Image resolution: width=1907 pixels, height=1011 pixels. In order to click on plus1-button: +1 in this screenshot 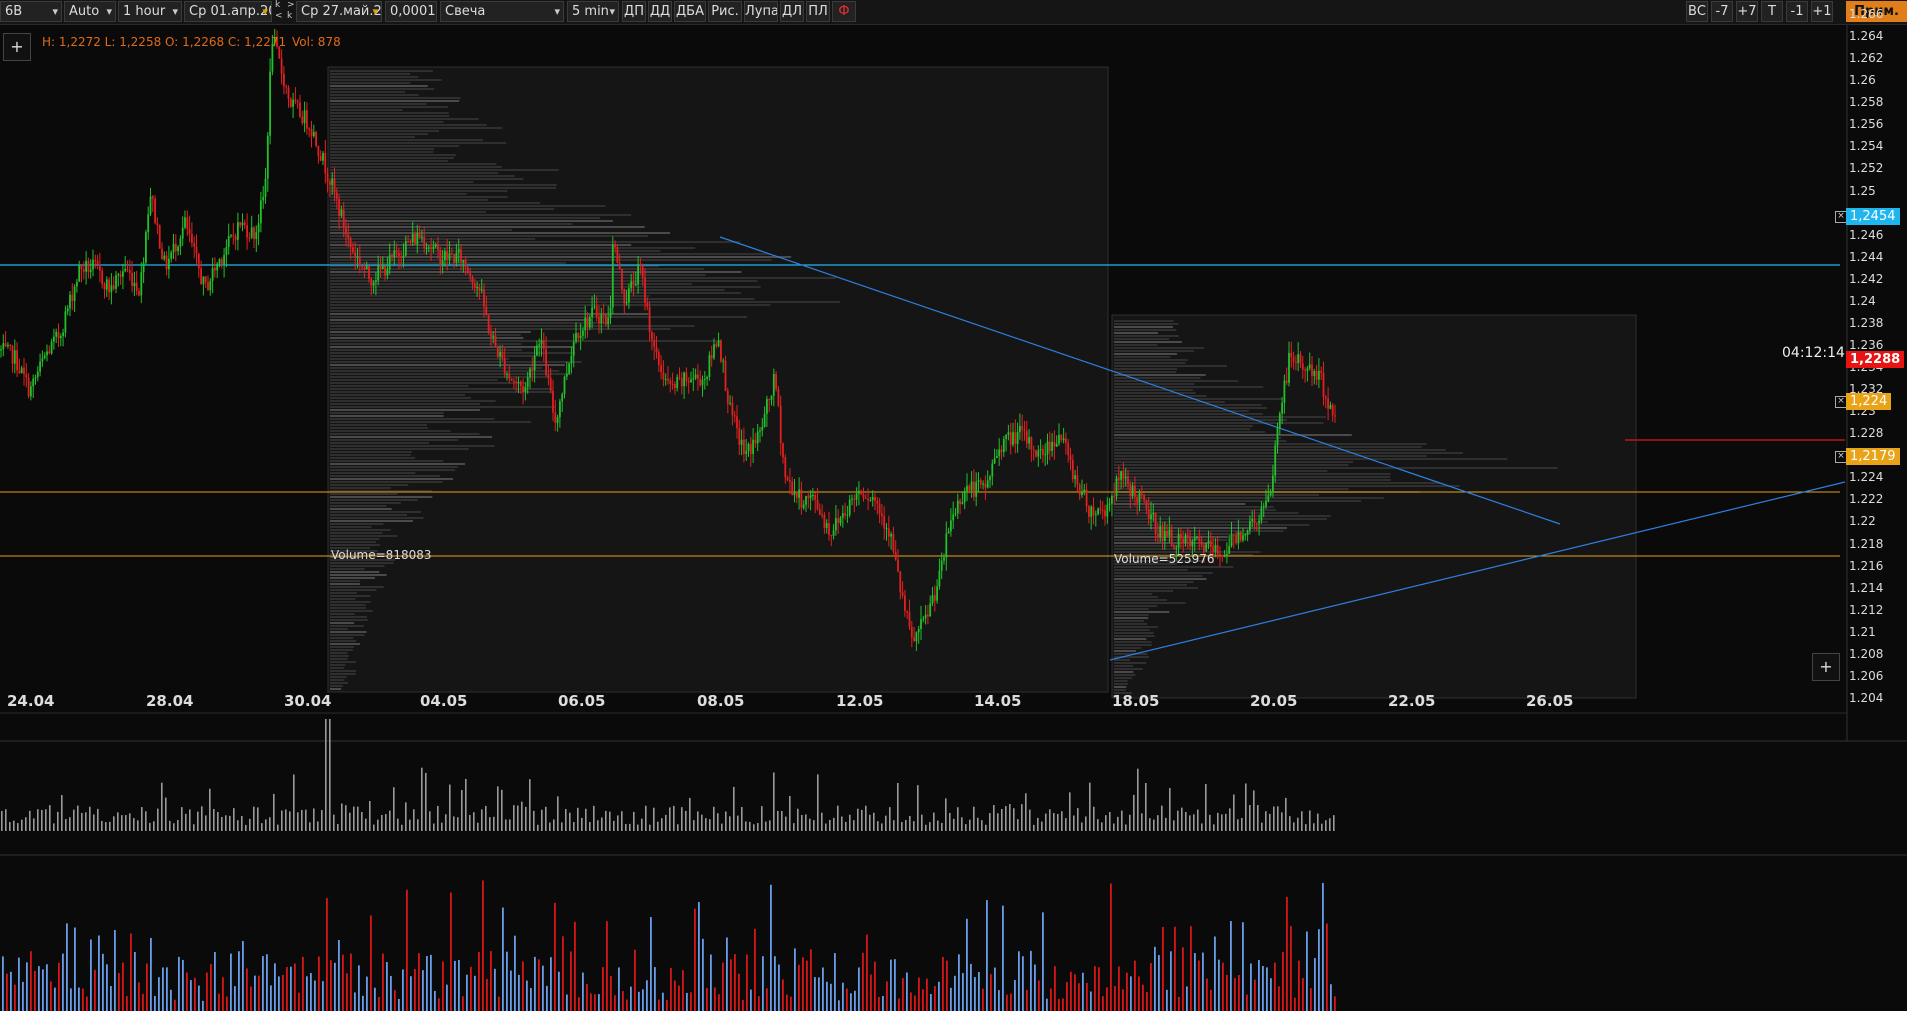, I will do `click(1822, 11)`.